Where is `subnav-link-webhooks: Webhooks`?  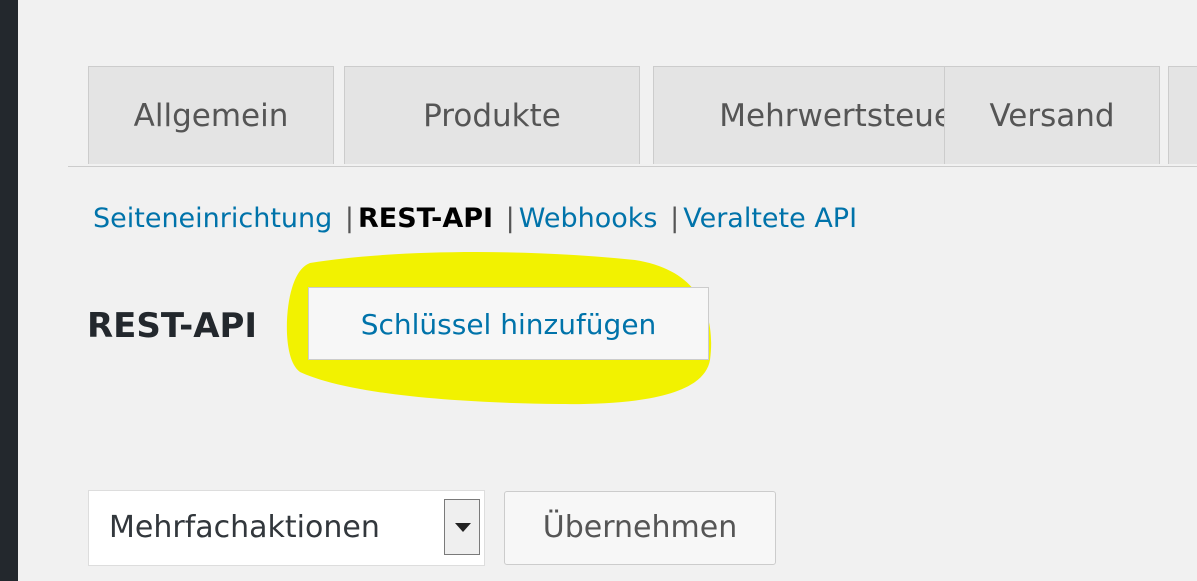 subnav-link-webhooks: Webhooks is located at coordinates (588, 218).